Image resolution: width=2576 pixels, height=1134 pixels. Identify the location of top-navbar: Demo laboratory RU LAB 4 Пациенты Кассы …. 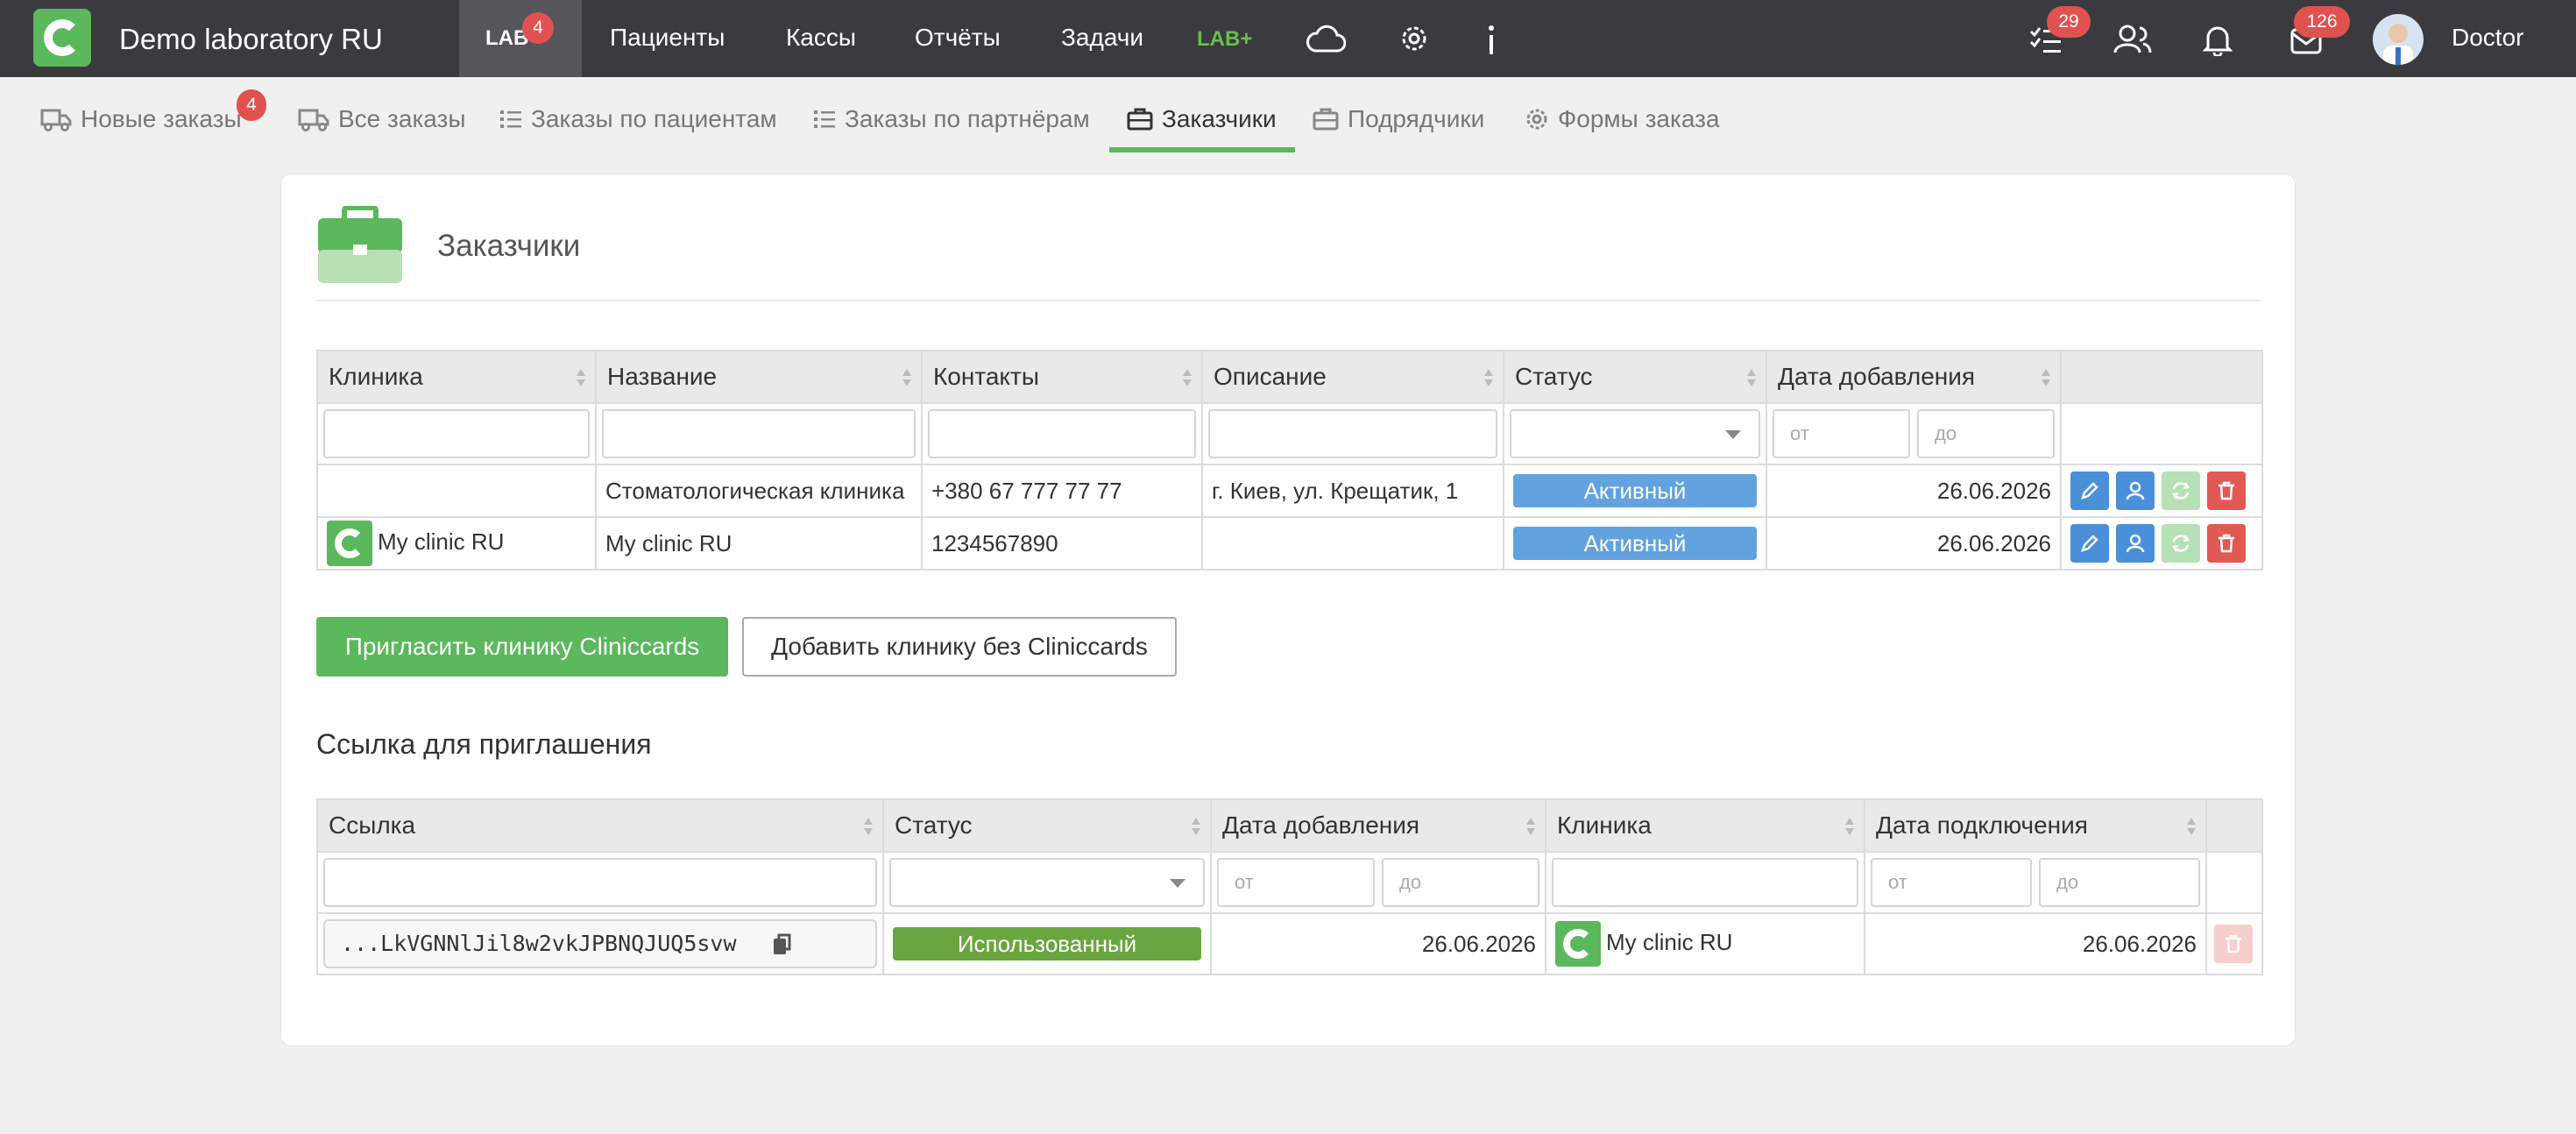
(1288, 38).